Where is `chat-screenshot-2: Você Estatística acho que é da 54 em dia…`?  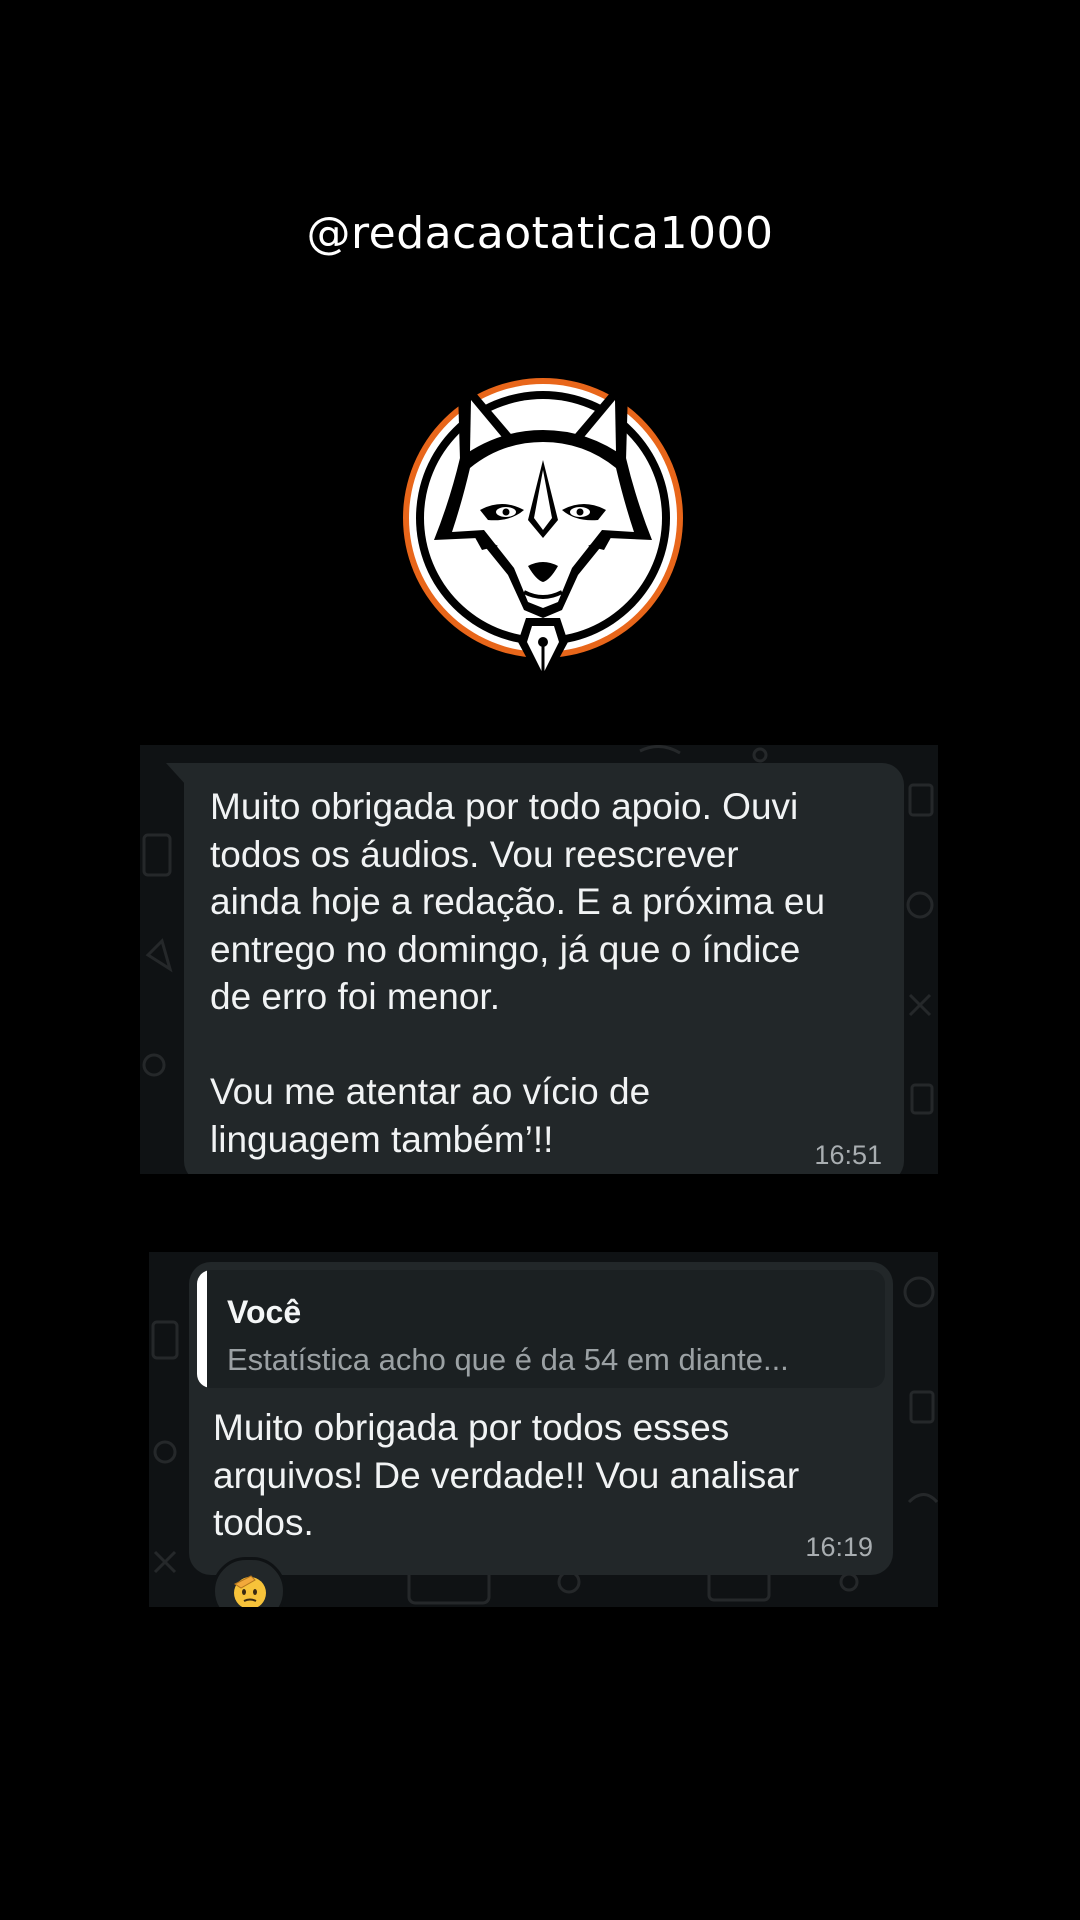 chat-screenshot-2: Você Estatística acho que é da 54 em dia… is located at coordinates (543, 1429).